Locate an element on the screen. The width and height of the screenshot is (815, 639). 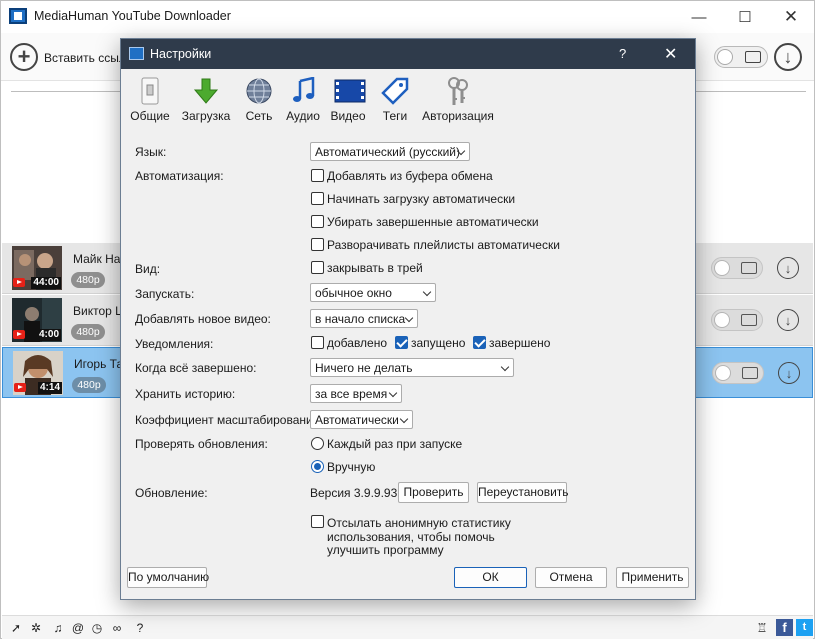
notify-finished-checkbox is located at coordinates (479, 342).